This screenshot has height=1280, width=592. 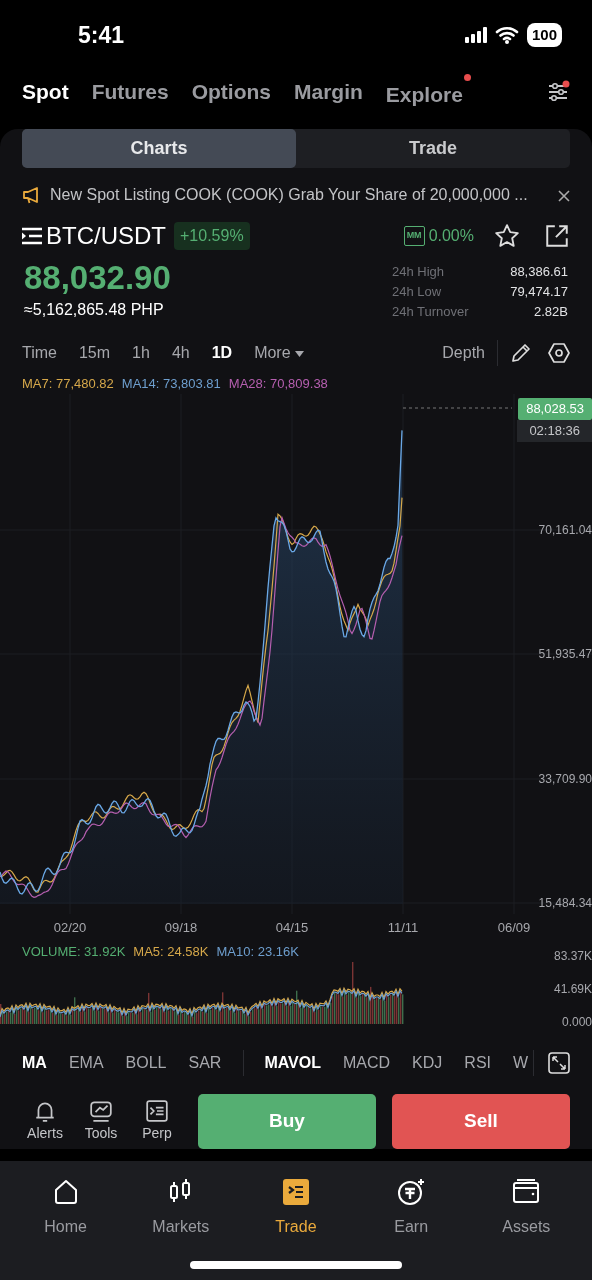 I want to click on date-axis-label: 04/15, so click(x=292, y=928).